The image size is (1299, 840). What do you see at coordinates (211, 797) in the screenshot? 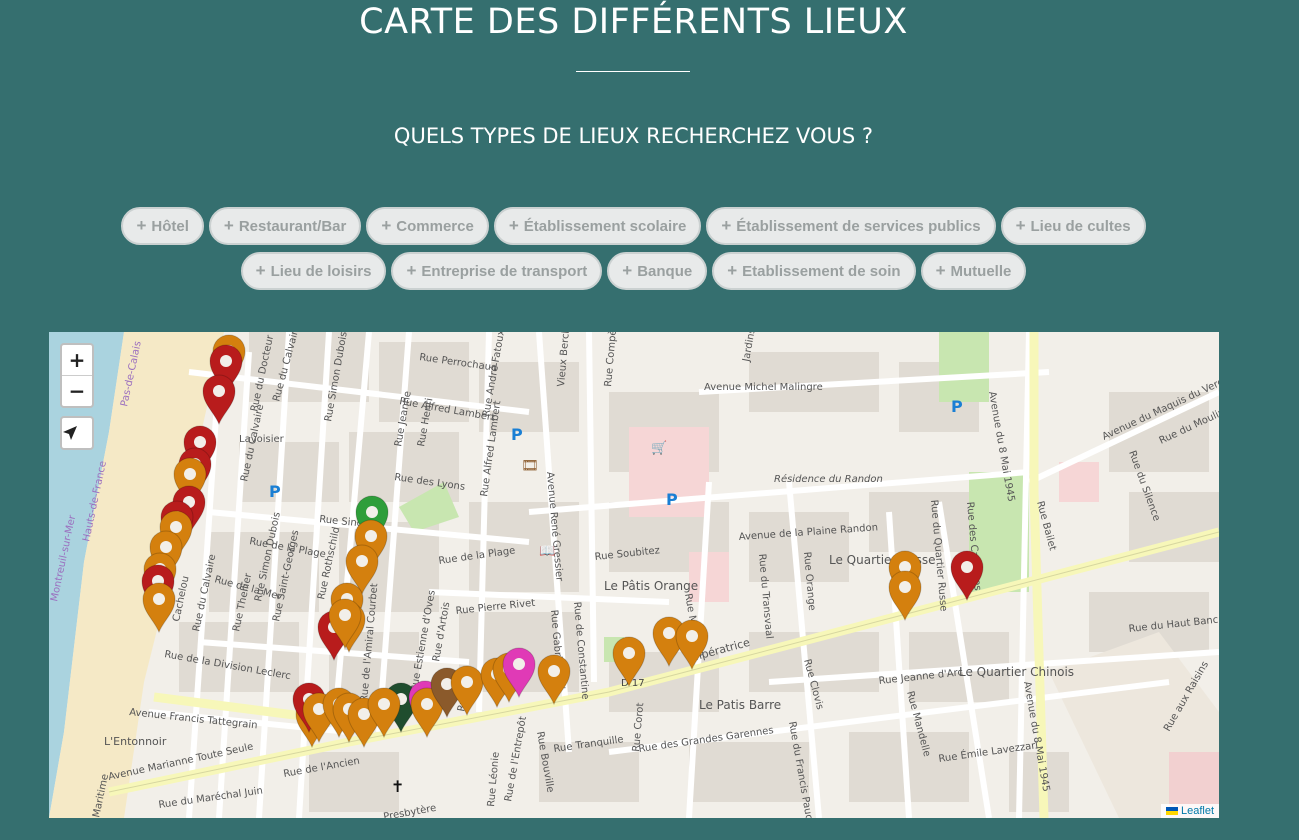
I see `street-label: Rue du Maréchal Juin` at bounding box center [211, 797].